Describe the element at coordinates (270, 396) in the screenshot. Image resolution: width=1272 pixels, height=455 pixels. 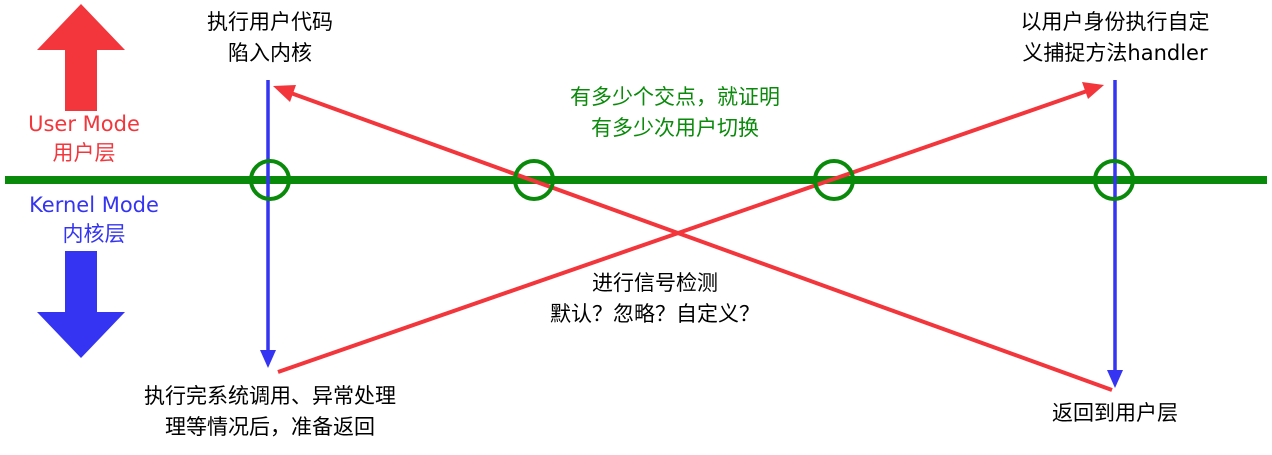
I see `handled-line-1: 执行完系统调用、异常处理` at that location.